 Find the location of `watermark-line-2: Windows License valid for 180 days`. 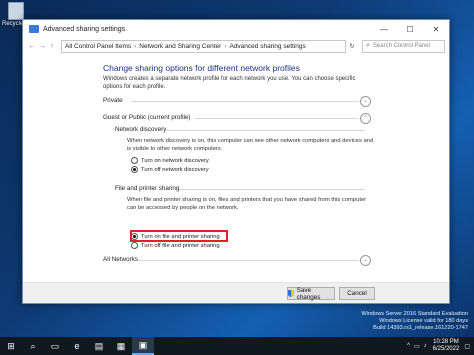

watermark-line-2: Windows License valid for 180 days is located at coordinates (423, 321).